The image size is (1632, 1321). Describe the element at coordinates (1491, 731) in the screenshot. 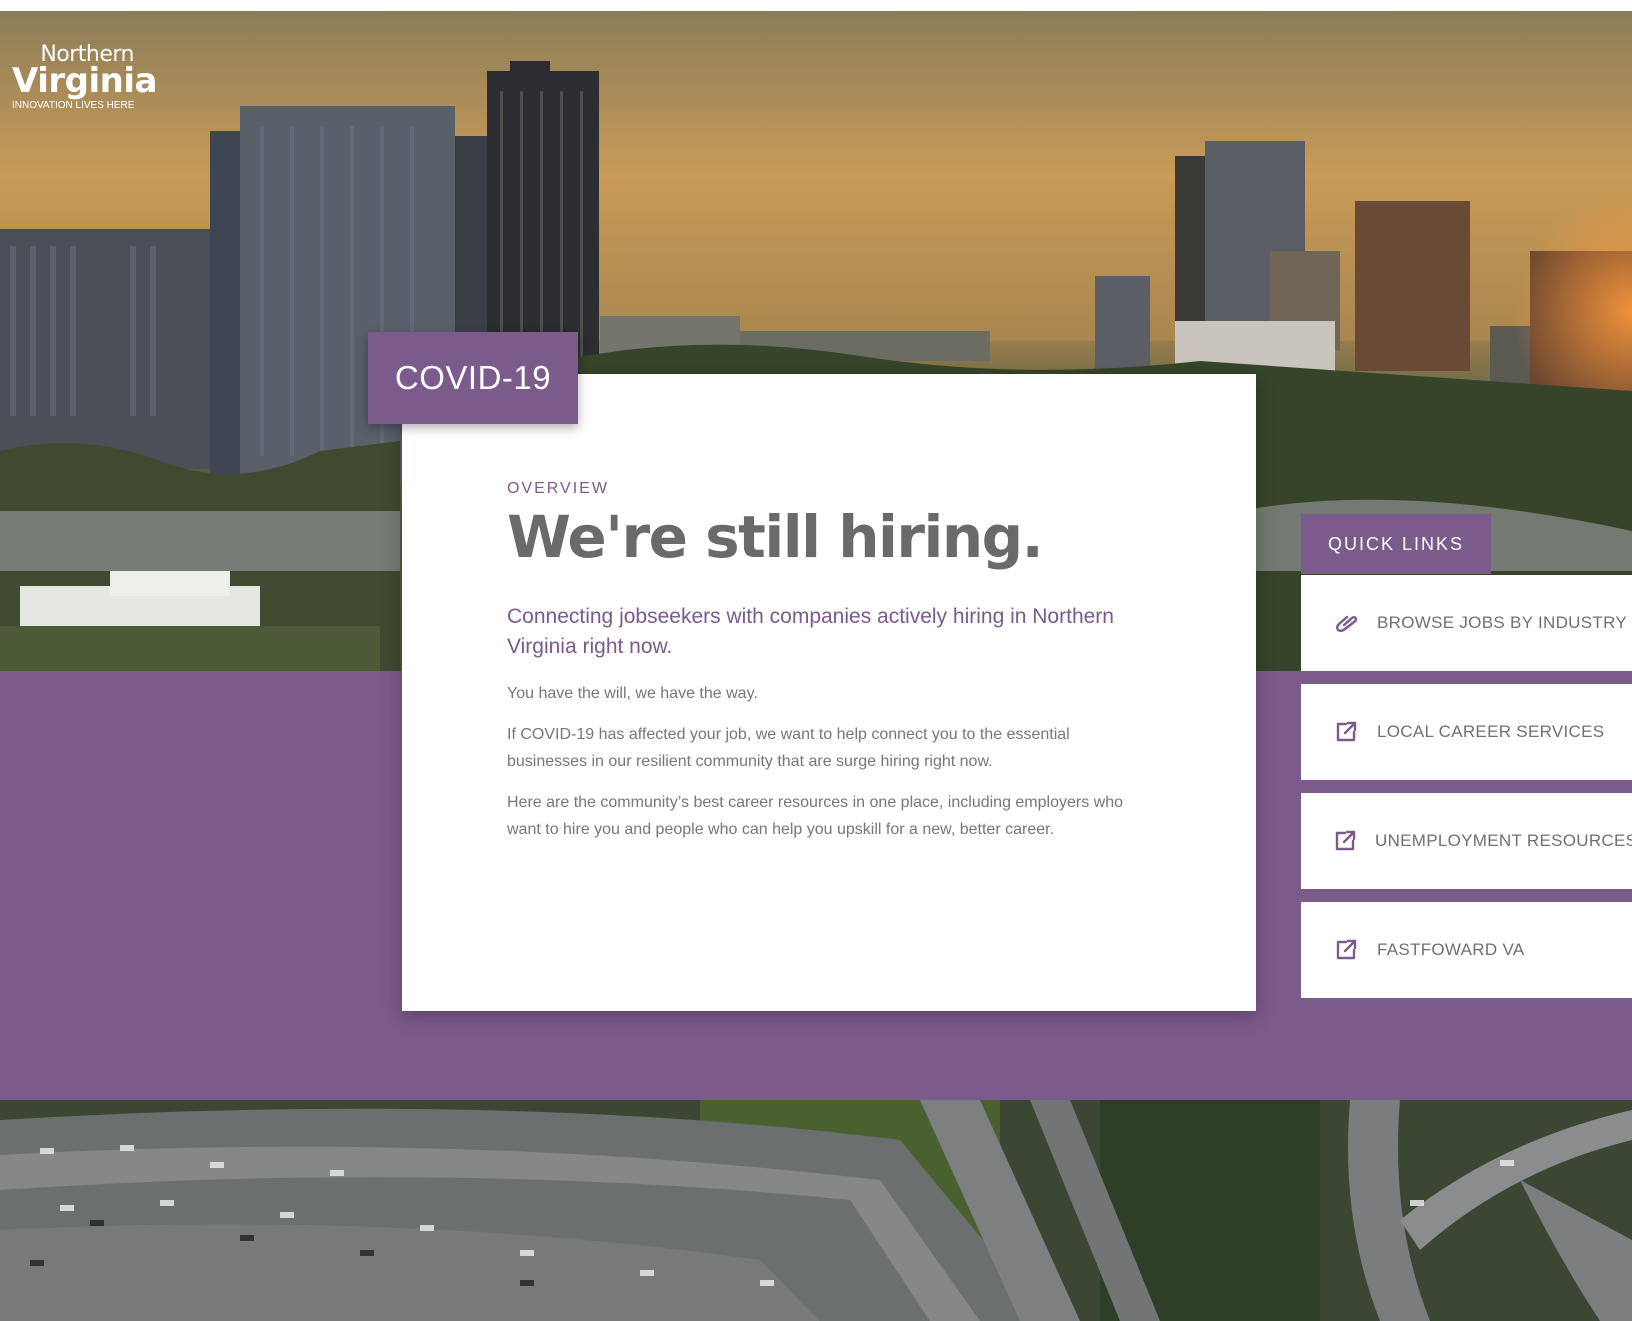

I see `quick-link-label: LOCAL CAREER SERVICES` at that location.